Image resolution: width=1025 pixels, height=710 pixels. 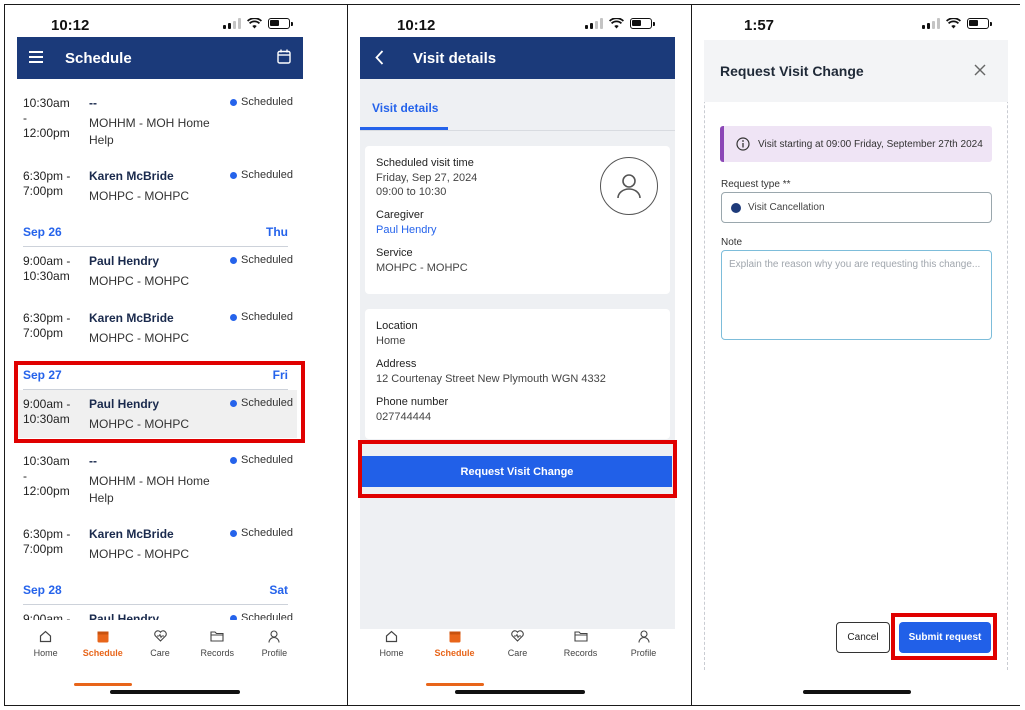 What do you see at coordinates (427, 178) in the screenshot?
I see `scheduled-date: Friday, Sep 27, 2024` at bounding box center [427, 178].